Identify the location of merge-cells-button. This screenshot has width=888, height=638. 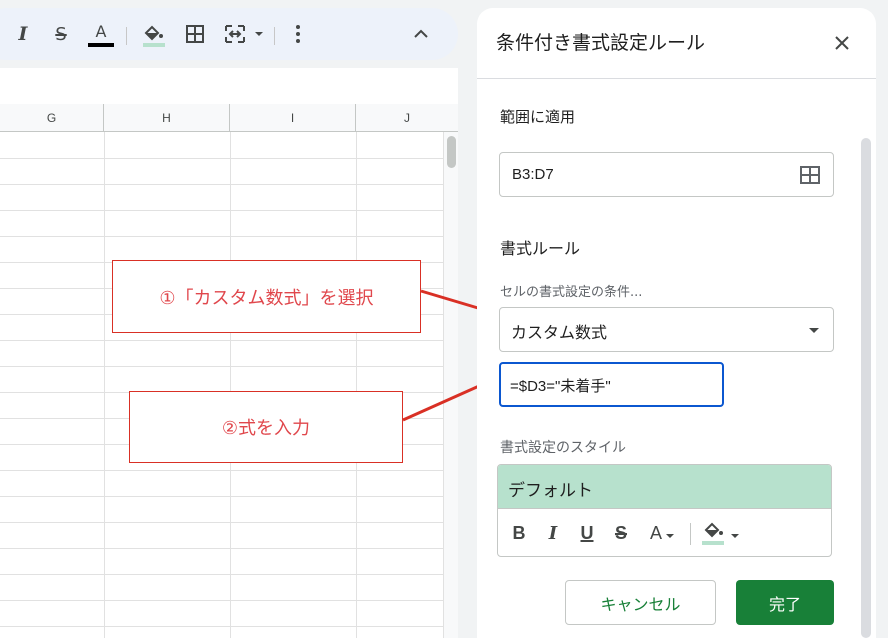
(235, 34).